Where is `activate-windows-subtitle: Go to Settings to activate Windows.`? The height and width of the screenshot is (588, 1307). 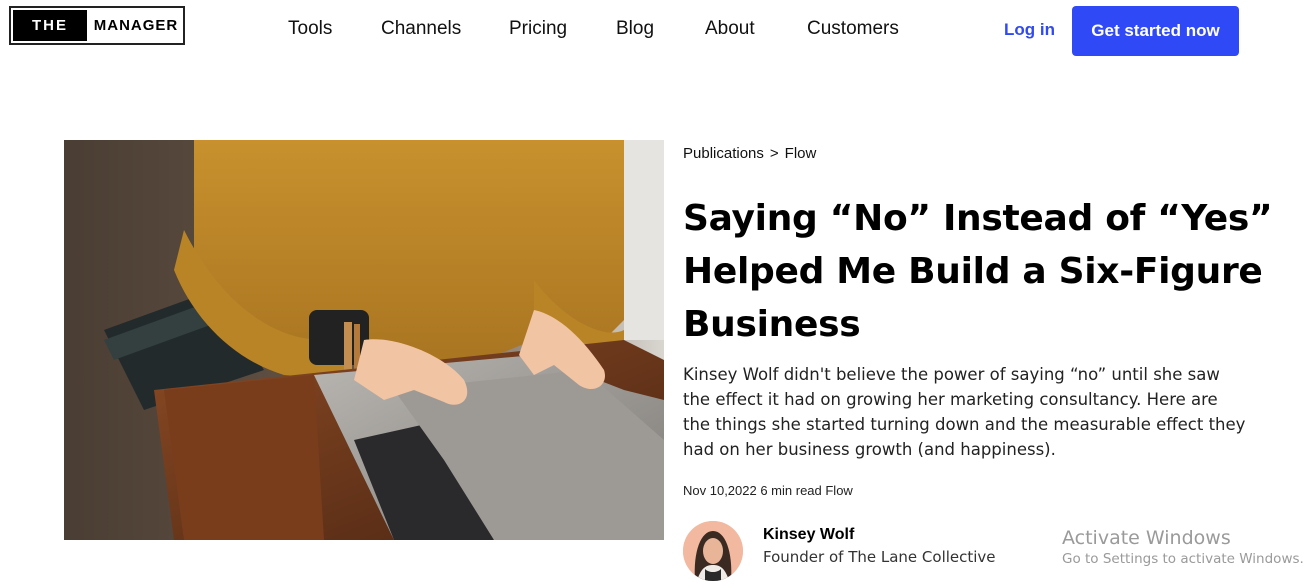
activate-windows-subtitle: Go to Settings to activate Windows. is located at coordinates (1183, 559).